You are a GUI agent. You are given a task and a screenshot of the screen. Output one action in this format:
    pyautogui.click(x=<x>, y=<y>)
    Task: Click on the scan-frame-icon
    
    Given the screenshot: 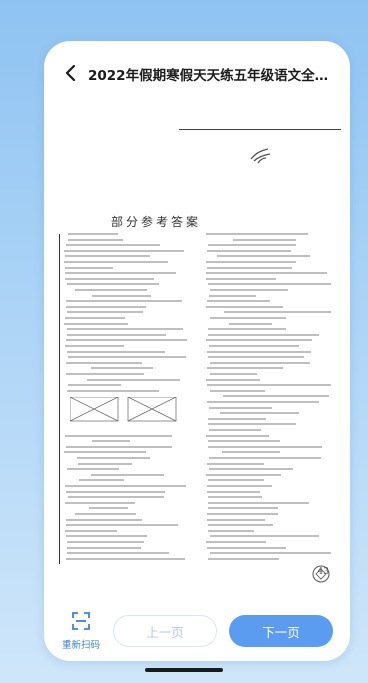 What is the action you would take?
    pyautogui.click(x=81, y=622)
    